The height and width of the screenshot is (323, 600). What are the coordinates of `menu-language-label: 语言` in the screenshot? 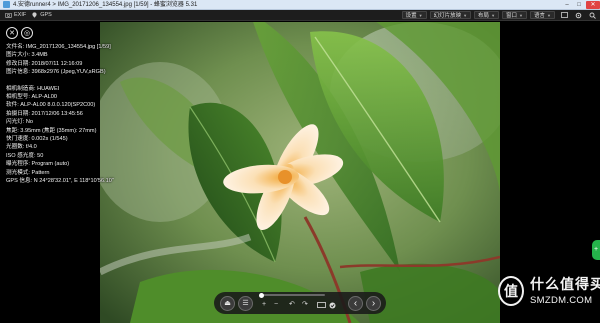 It's located at (540, 16).